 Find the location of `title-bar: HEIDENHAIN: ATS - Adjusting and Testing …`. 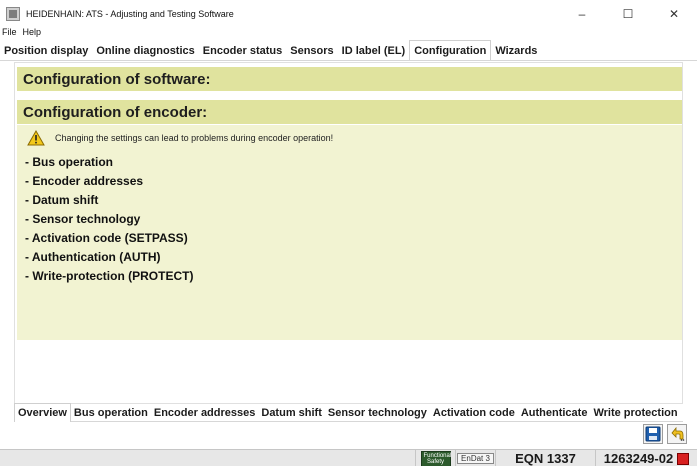

title-bar: HEIDENHAIN: ATS - Adjusting and Testing … is located at coordinates (348, 14).